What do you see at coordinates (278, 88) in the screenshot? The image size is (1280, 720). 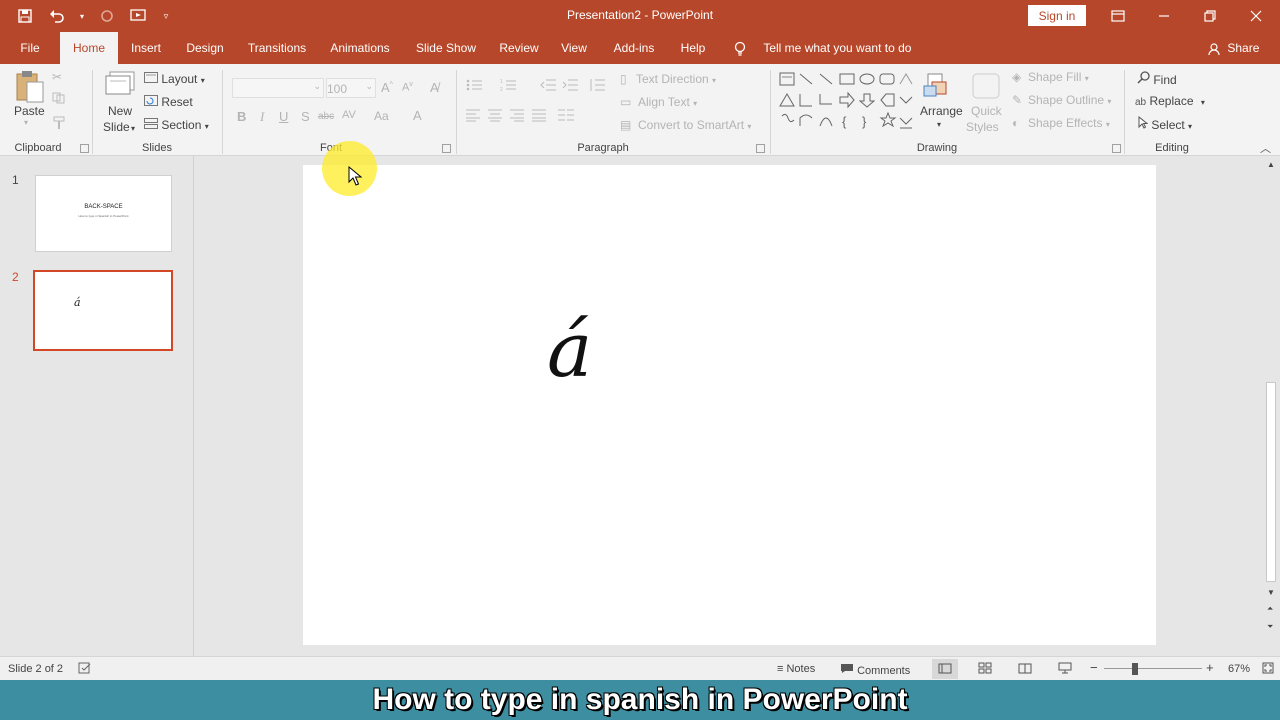 I see `font-name-combo: ⌄` at bounding box center [278, 88].